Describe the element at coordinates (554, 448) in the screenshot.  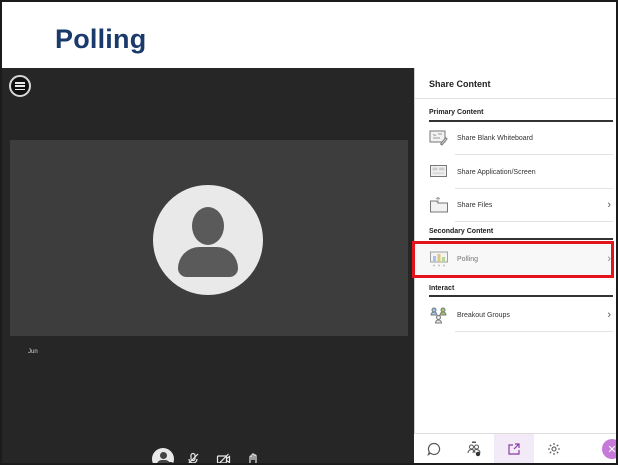
I see `settings-icon` at that location.